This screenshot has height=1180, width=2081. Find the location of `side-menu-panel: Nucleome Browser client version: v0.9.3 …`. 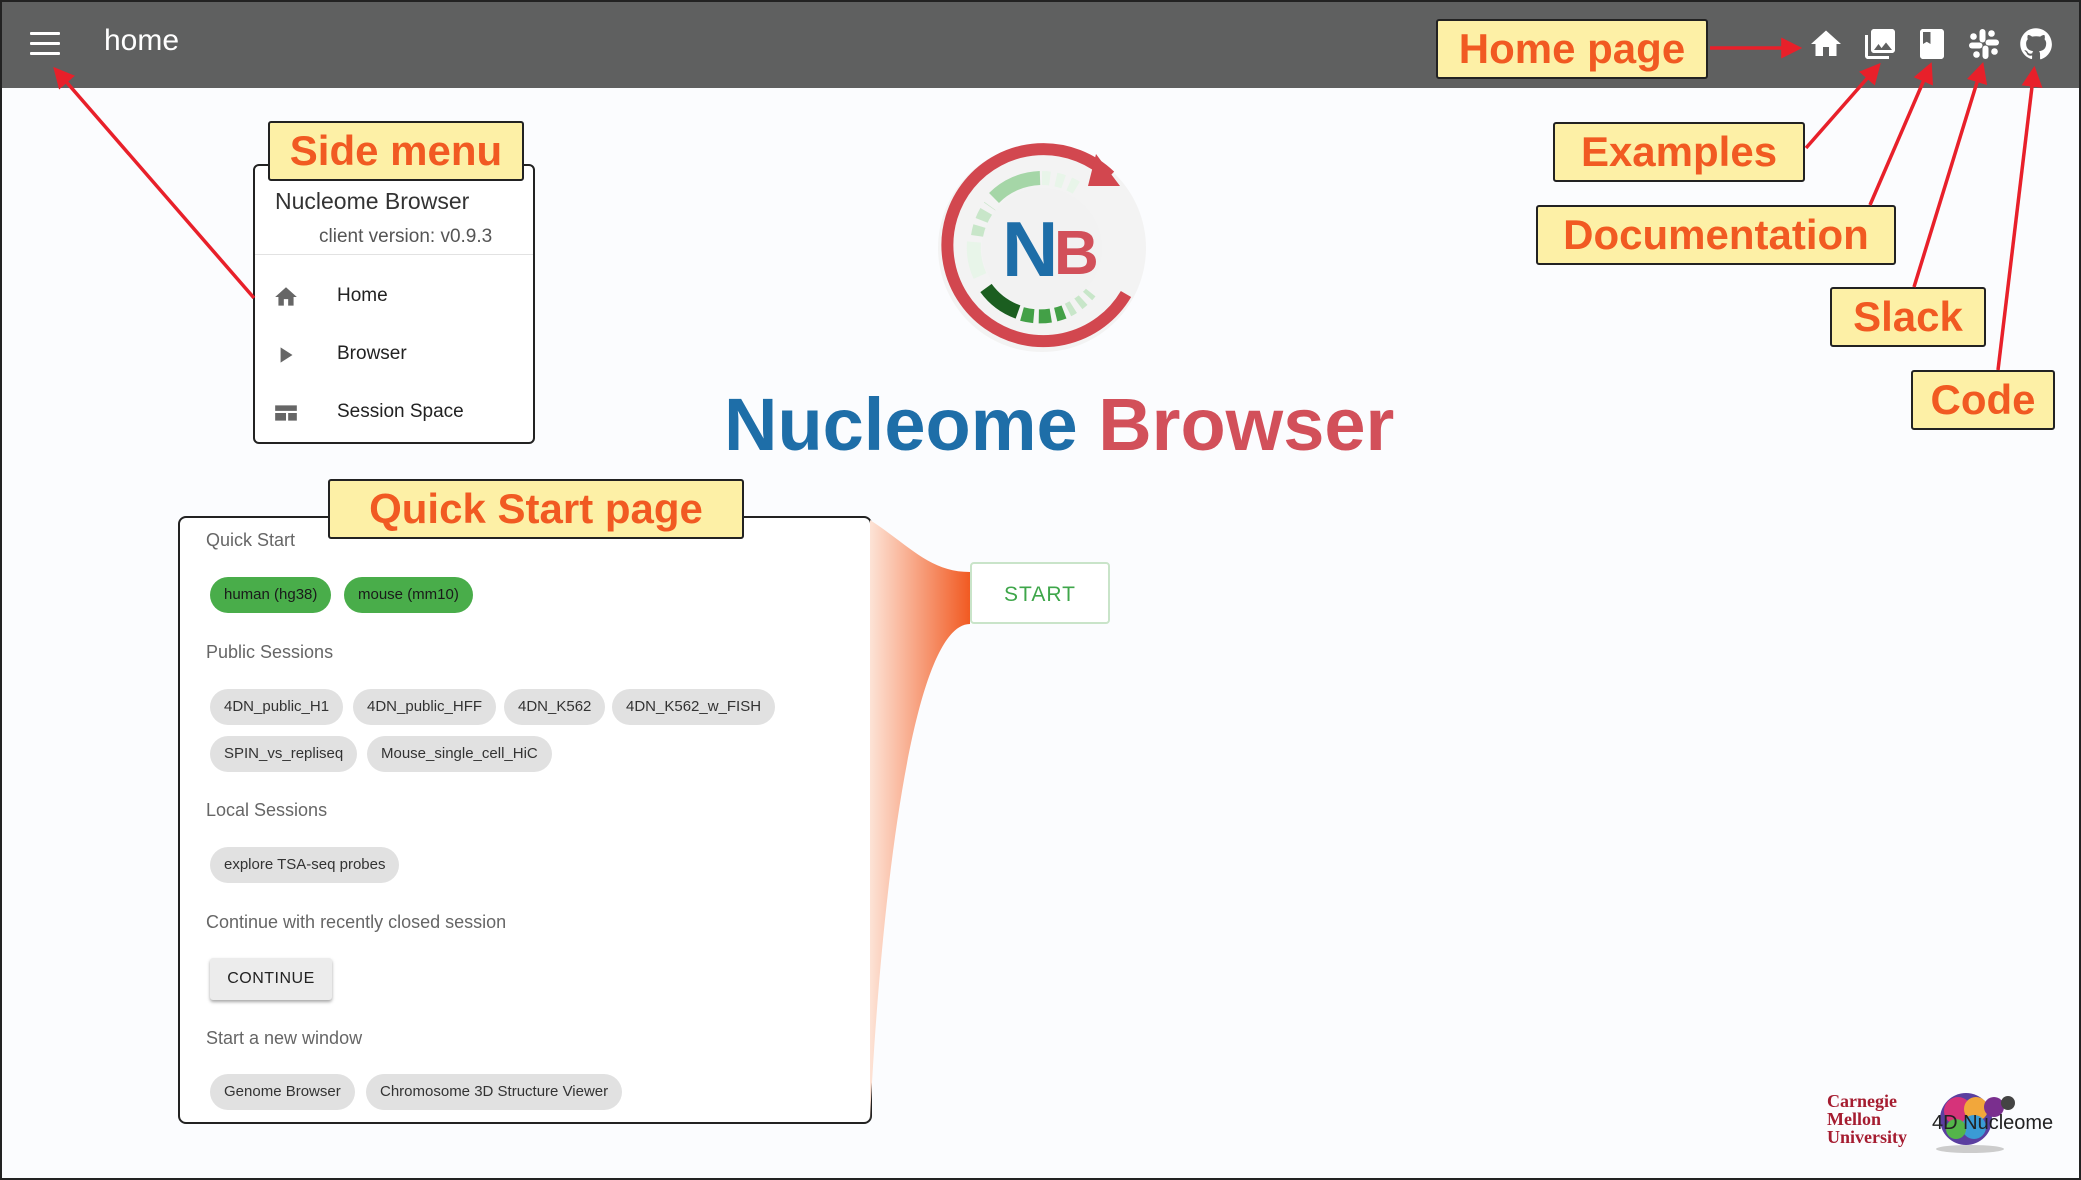

side-menu-panel: Nucleome Browser client version: v0.9.3 … is located at coordinates (394, 304).